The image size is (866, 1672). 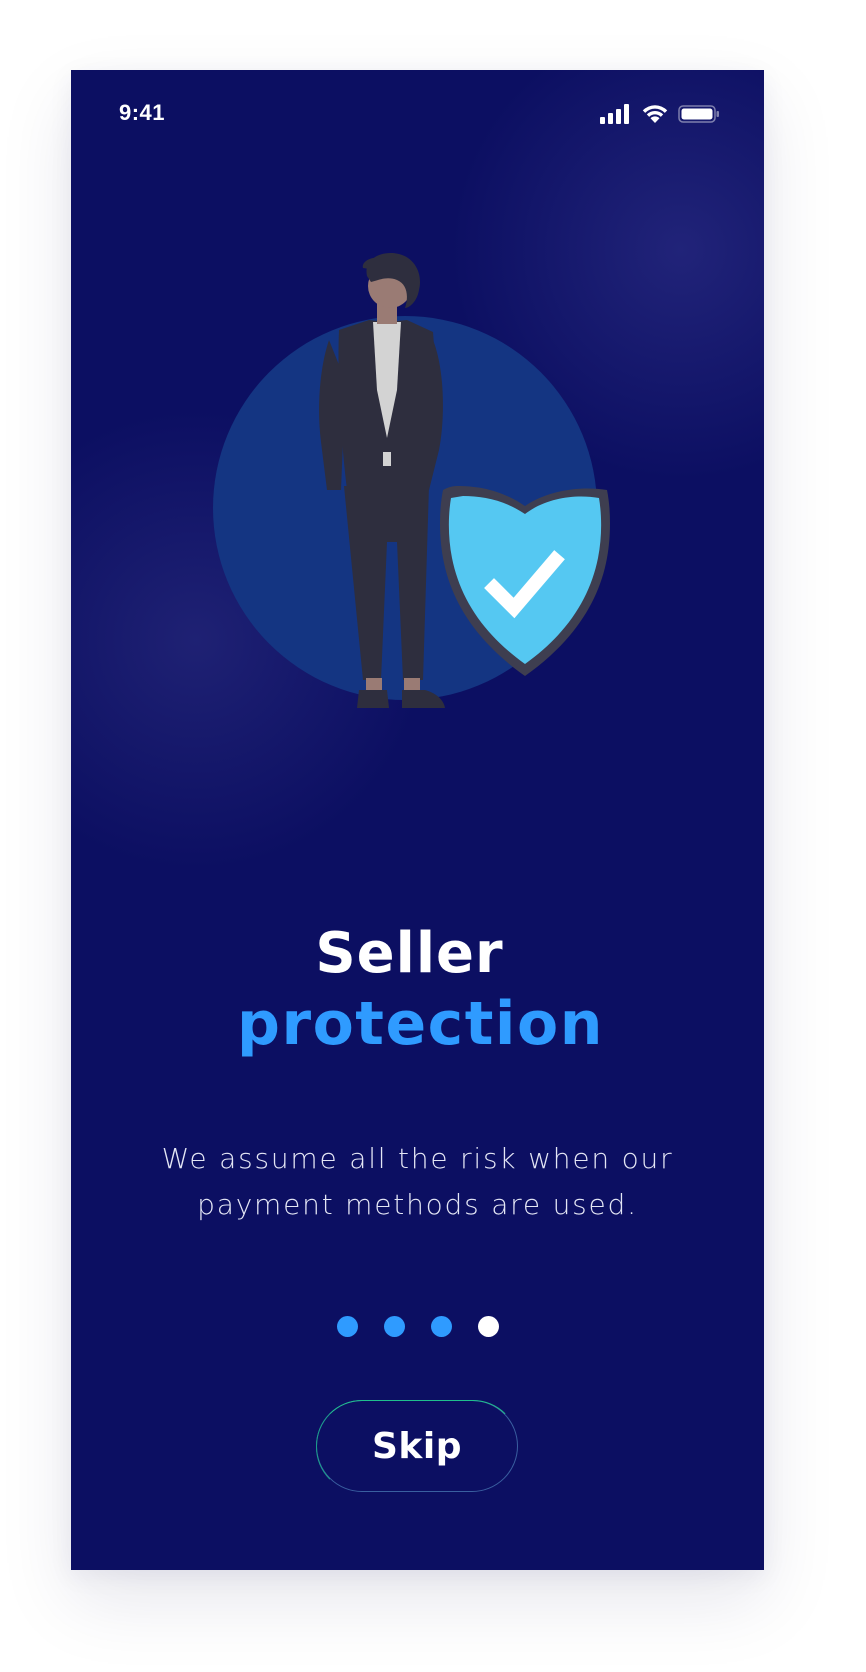 I want to click on skip-button-label: Skip, so click(x=417, y=1446).